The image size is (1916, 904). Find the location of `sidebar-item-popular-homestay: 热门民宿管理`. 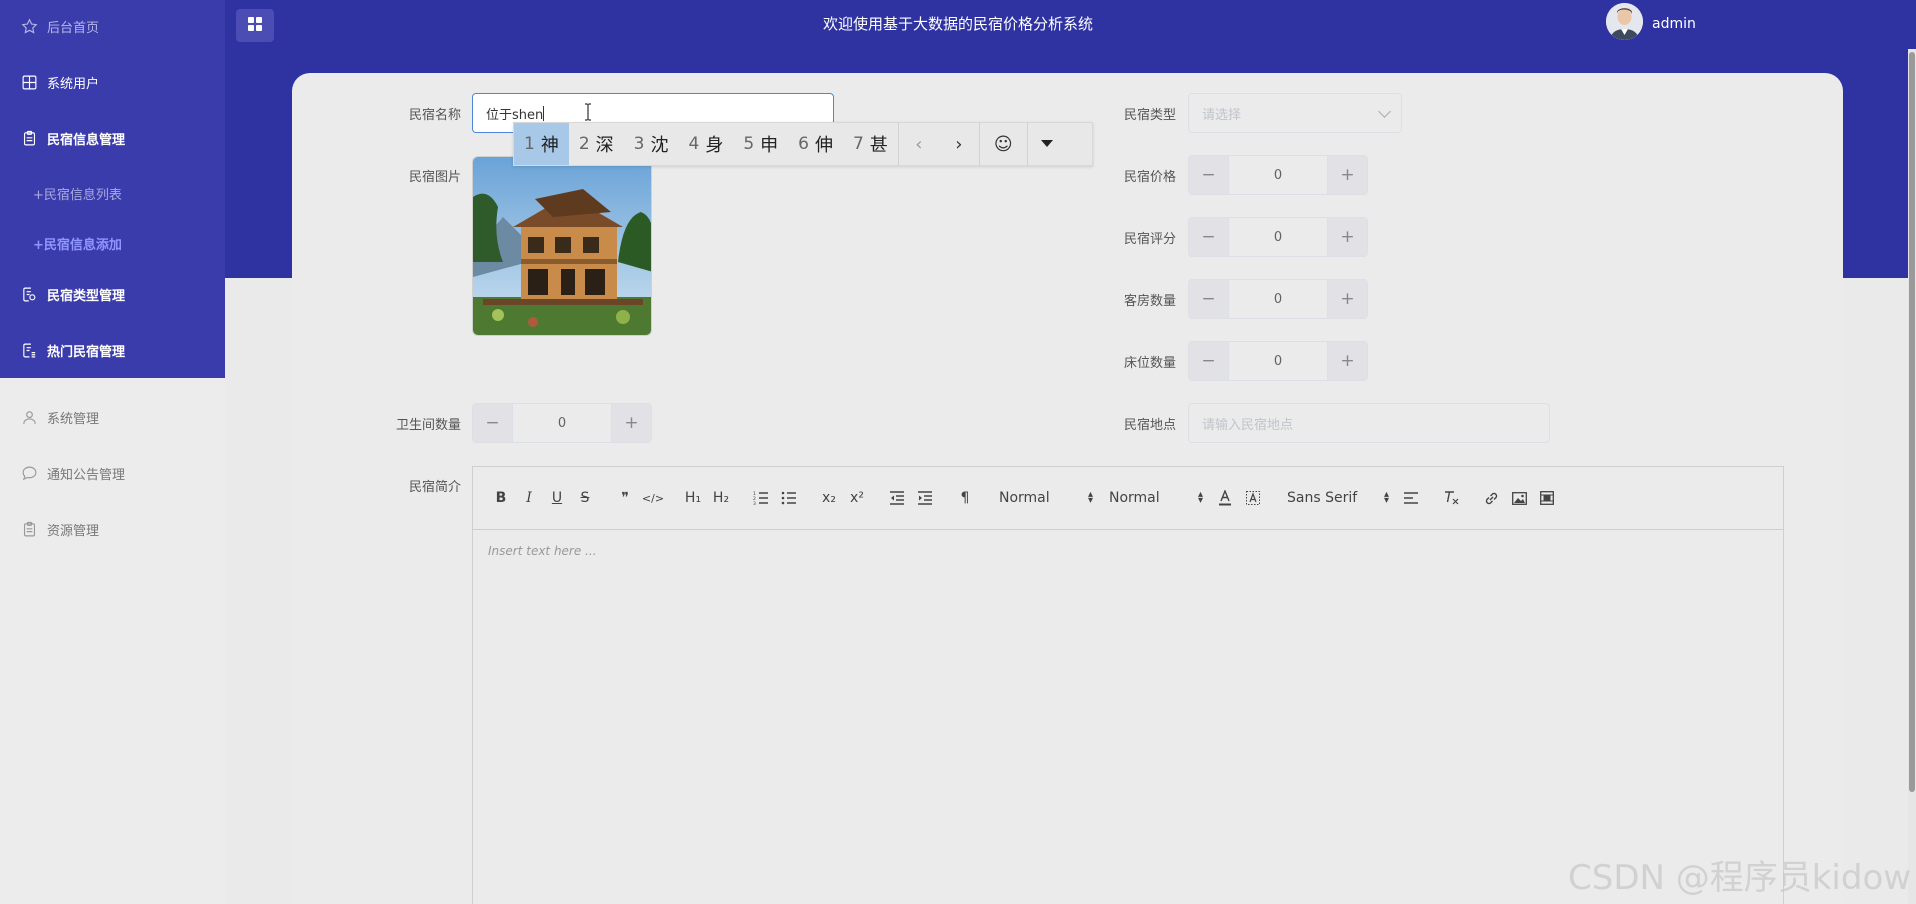

sidebar-item-popular-homestay: 热门民宿管理 is located at coordinates (112, 350).